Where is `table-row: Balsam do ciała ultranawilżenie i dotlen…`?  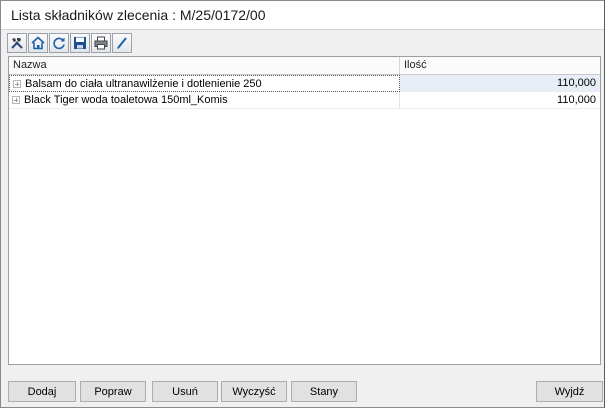
table-row: Balsam do ciała ultranawilżenie i dotlen… is located at coordinates (304, 83).